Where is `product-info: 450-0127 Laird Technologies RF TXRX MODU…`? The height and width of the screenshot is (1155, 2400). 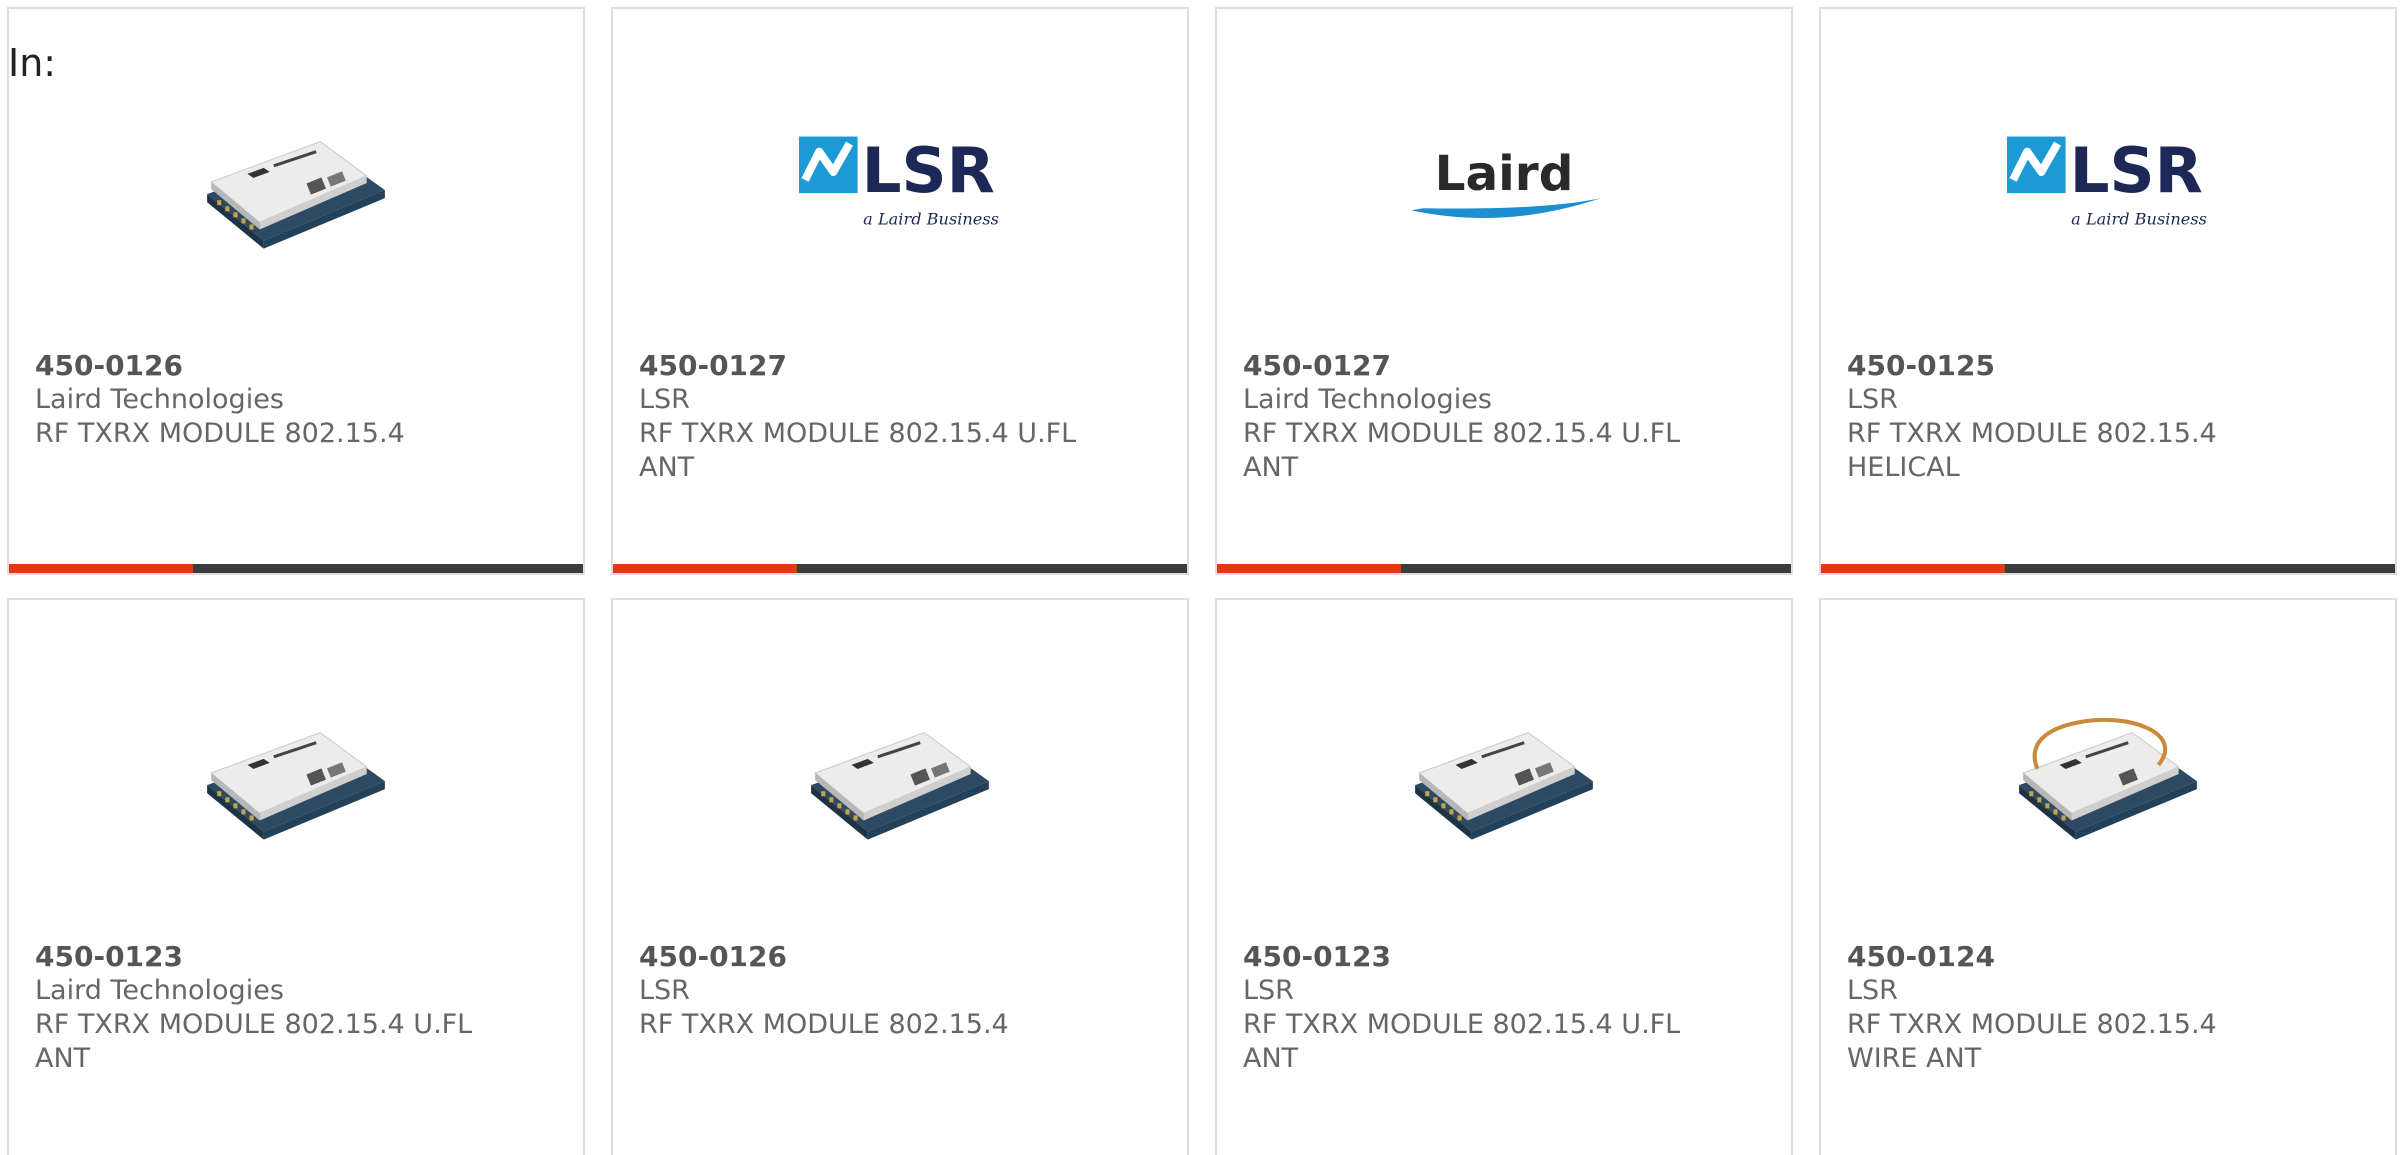 product-info: 450-0127 Laird Technologies RF TXRX MODU… is located at coordinates (1463, 417).